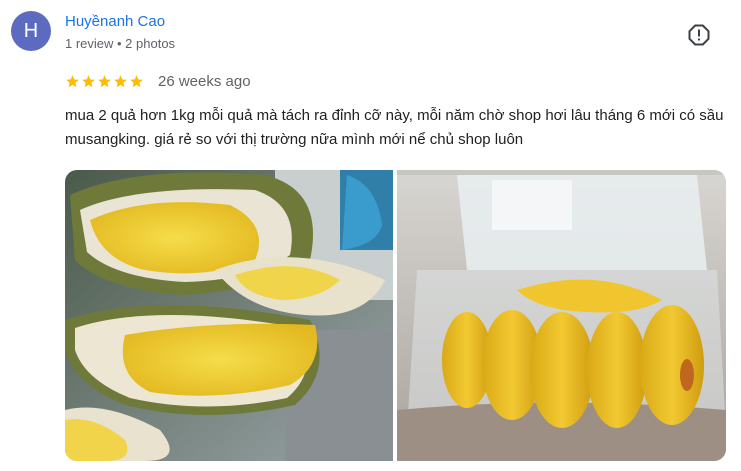 This screenshot has height=471, width=741. I want to click on avatar: H, so click(31, 31).